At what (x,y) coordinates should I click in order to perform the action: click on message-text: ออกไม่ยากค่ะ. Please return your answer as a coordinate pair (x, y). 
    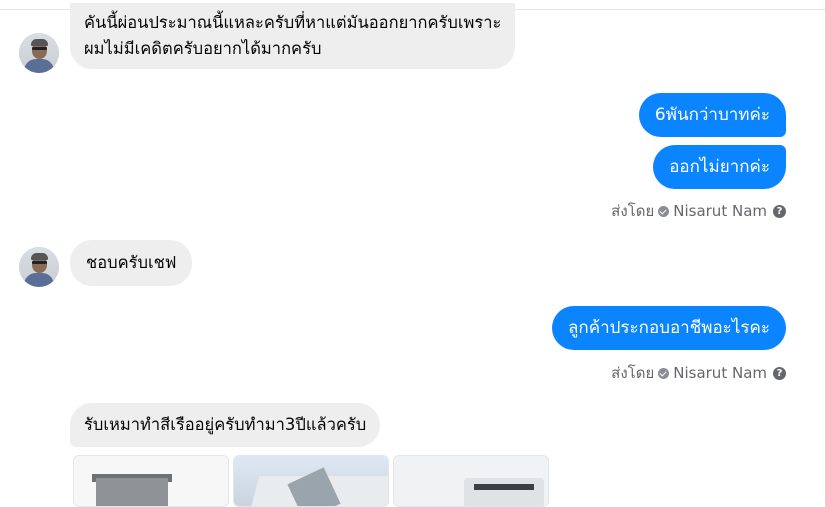
    Looking at the image, I should click on (719, 167).